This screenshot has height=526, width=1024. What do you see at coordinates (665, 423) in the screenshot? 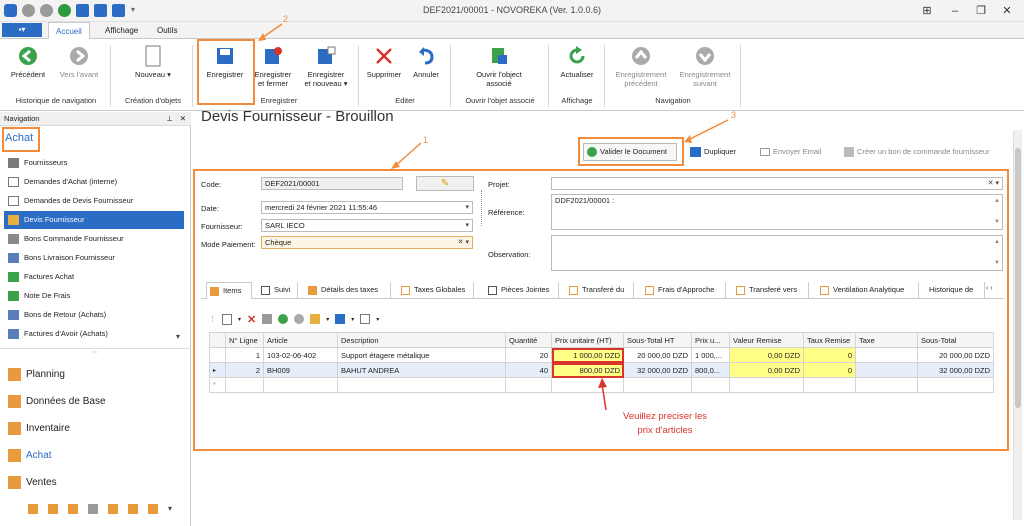
I see `annotation-note: Veuillez preciser les prix d'articles` at bounding box center [665, 423].